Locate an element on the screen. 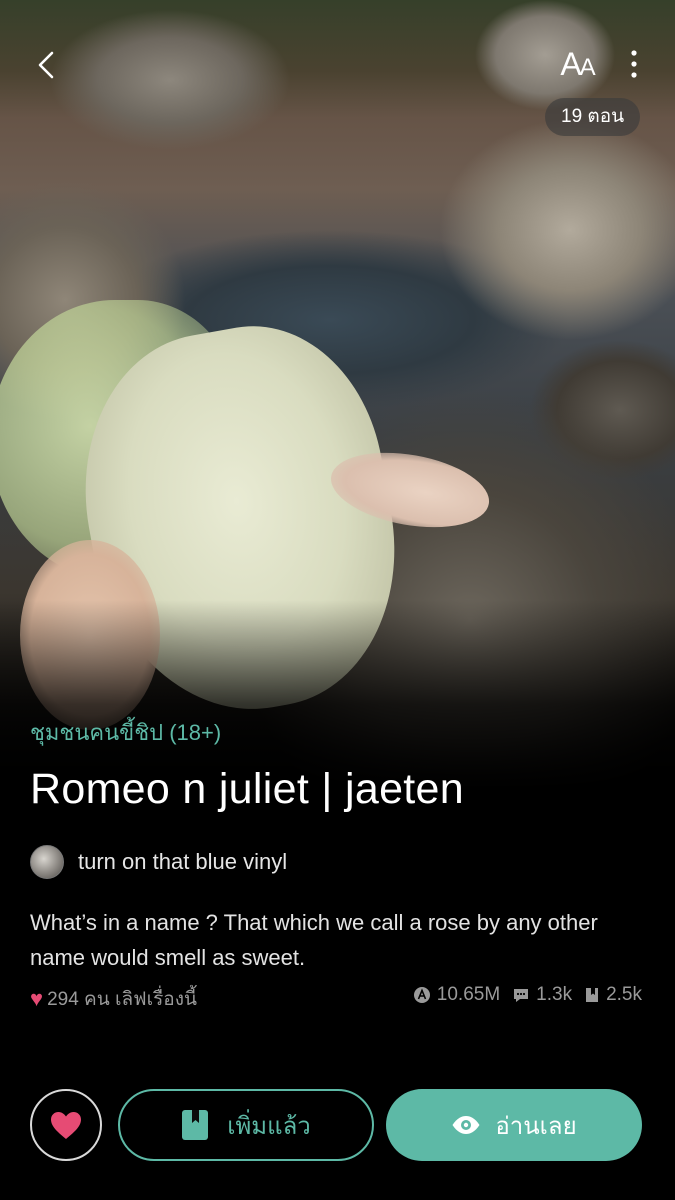  add-to-library-button: เพิ่มแล้ว is located at coordinates (246, 1125).